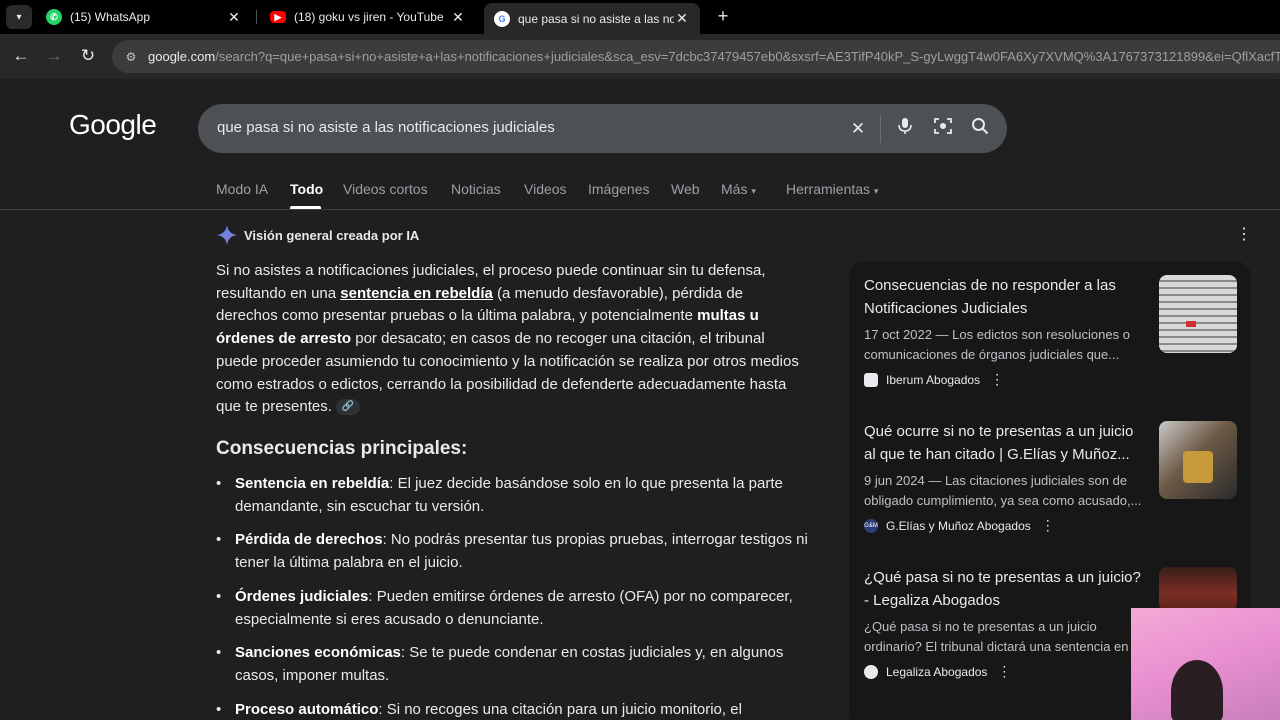 The width and height of the screenshot is (1280, 720). Describe the element at coordinates (309, 540) in the screenshot. I see `list-item-term: Pérdida de derechos` at that location.